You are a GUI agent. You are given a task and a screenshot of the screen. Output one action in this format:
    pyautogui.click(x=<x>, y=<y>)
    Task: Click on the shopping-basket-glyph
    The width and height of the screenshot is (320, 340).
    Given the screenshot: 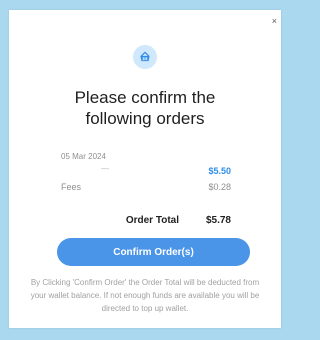 What is the action you would take?
    pyautogui.click(x=145, y=56)
    